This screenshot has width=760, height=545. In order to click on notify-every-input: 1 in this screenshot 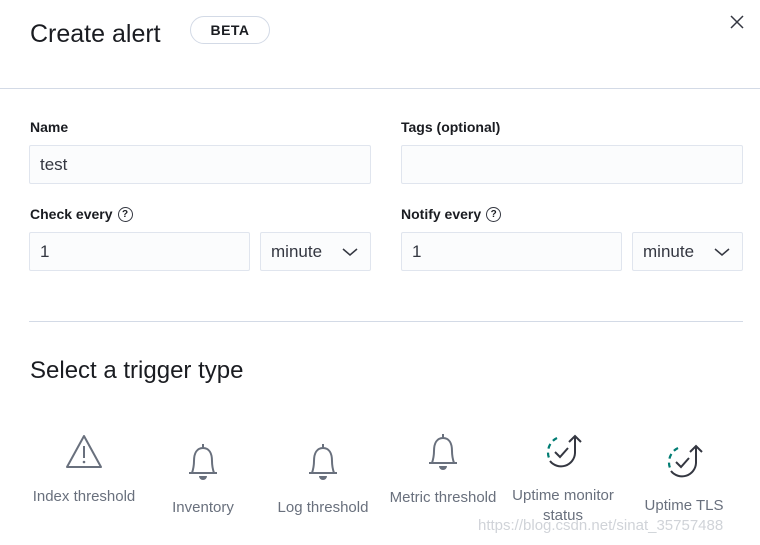, I will do `click(511, 251)`.